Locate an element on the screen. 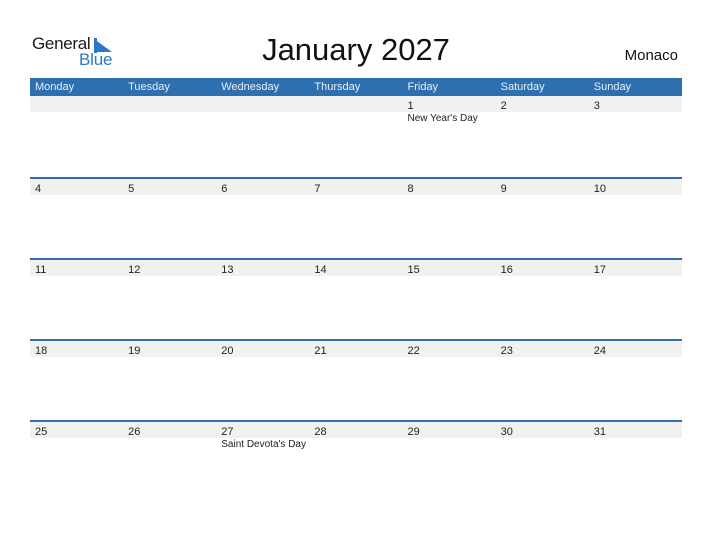 Image resolution: width=712 pixels, height=550 pixels. weekday-thursday: Thursday is located at coordinates (337, 87).